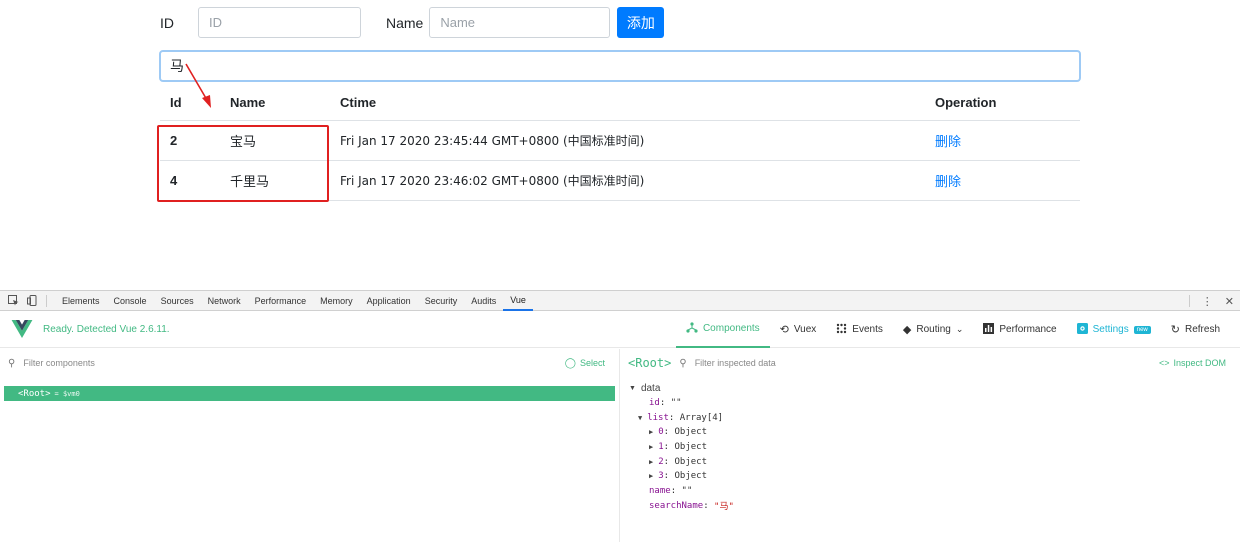 Image resolution: width=1240 pixels, height=542 pixels. I want to click on field-row: searchName: "马", so click(930, 506).